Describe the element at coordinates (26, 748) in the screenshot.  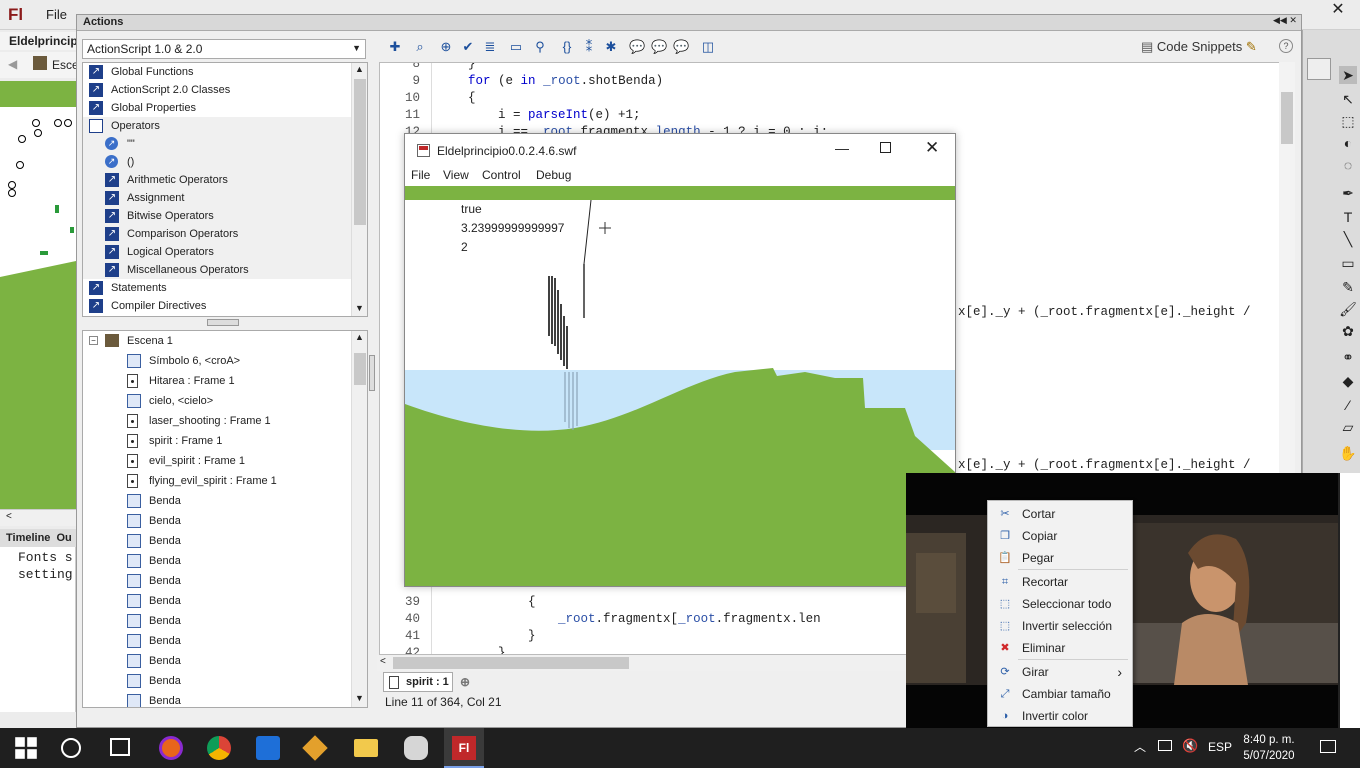
I see `windows-start-icon` at that location.